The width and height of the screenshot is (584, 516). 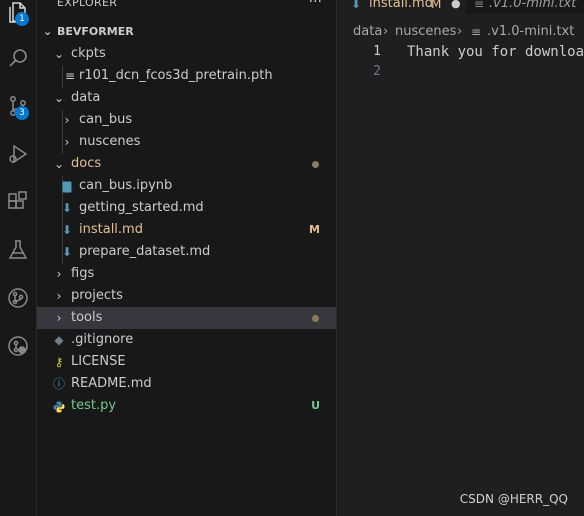 What do you see at coordinates (425, 32) in the screenshot?
I see `breadcrumb-item: nuscenes` at bounding box center [425, 32].